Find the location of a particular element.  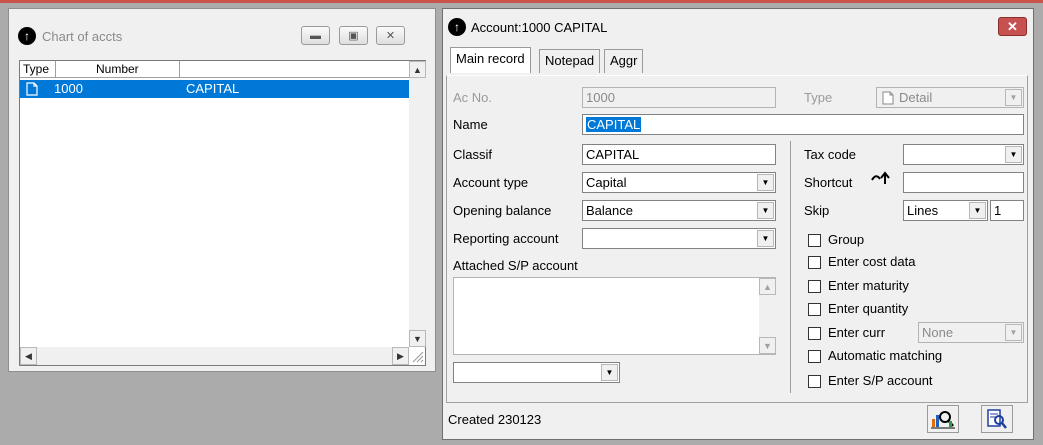

attached-sp-label: Attached S/P account is located at coordinates (515, 265).